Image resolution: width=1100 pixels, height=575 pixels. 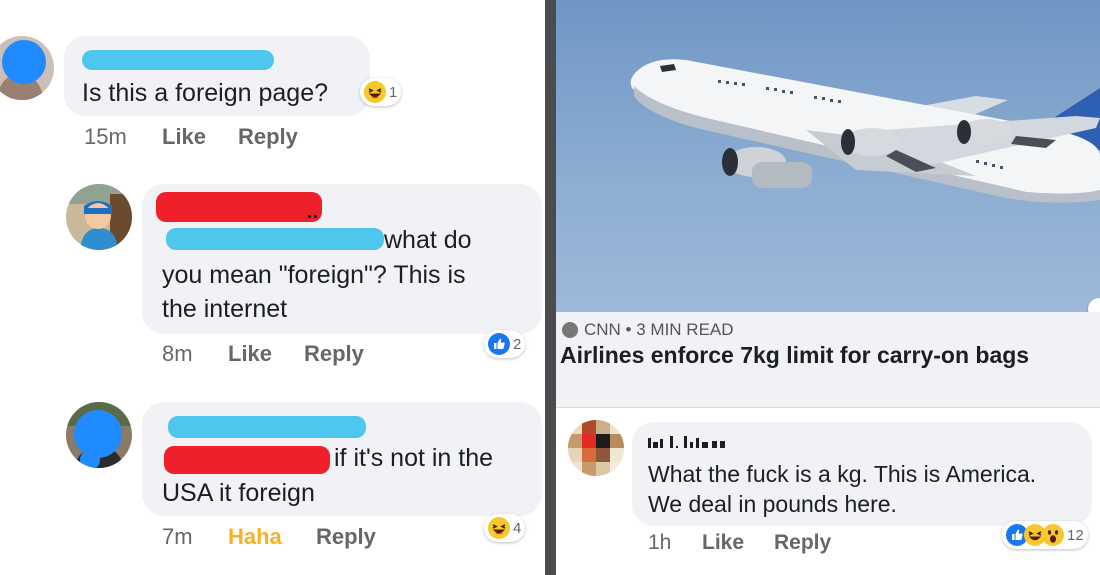 I want to click on panel-divider, so click(x=550, y=287).